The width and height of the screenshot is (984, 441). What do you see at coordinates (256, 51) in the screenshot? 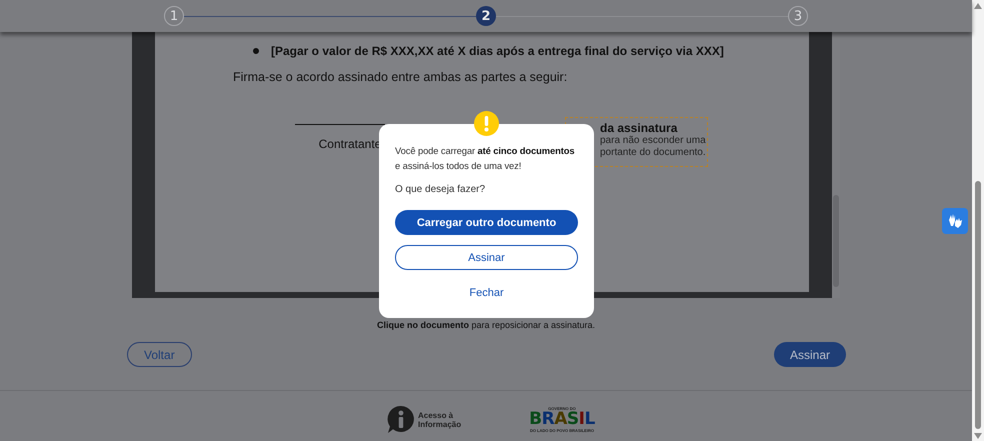
I see `bullet-icon` at bounding box center [256, 51].